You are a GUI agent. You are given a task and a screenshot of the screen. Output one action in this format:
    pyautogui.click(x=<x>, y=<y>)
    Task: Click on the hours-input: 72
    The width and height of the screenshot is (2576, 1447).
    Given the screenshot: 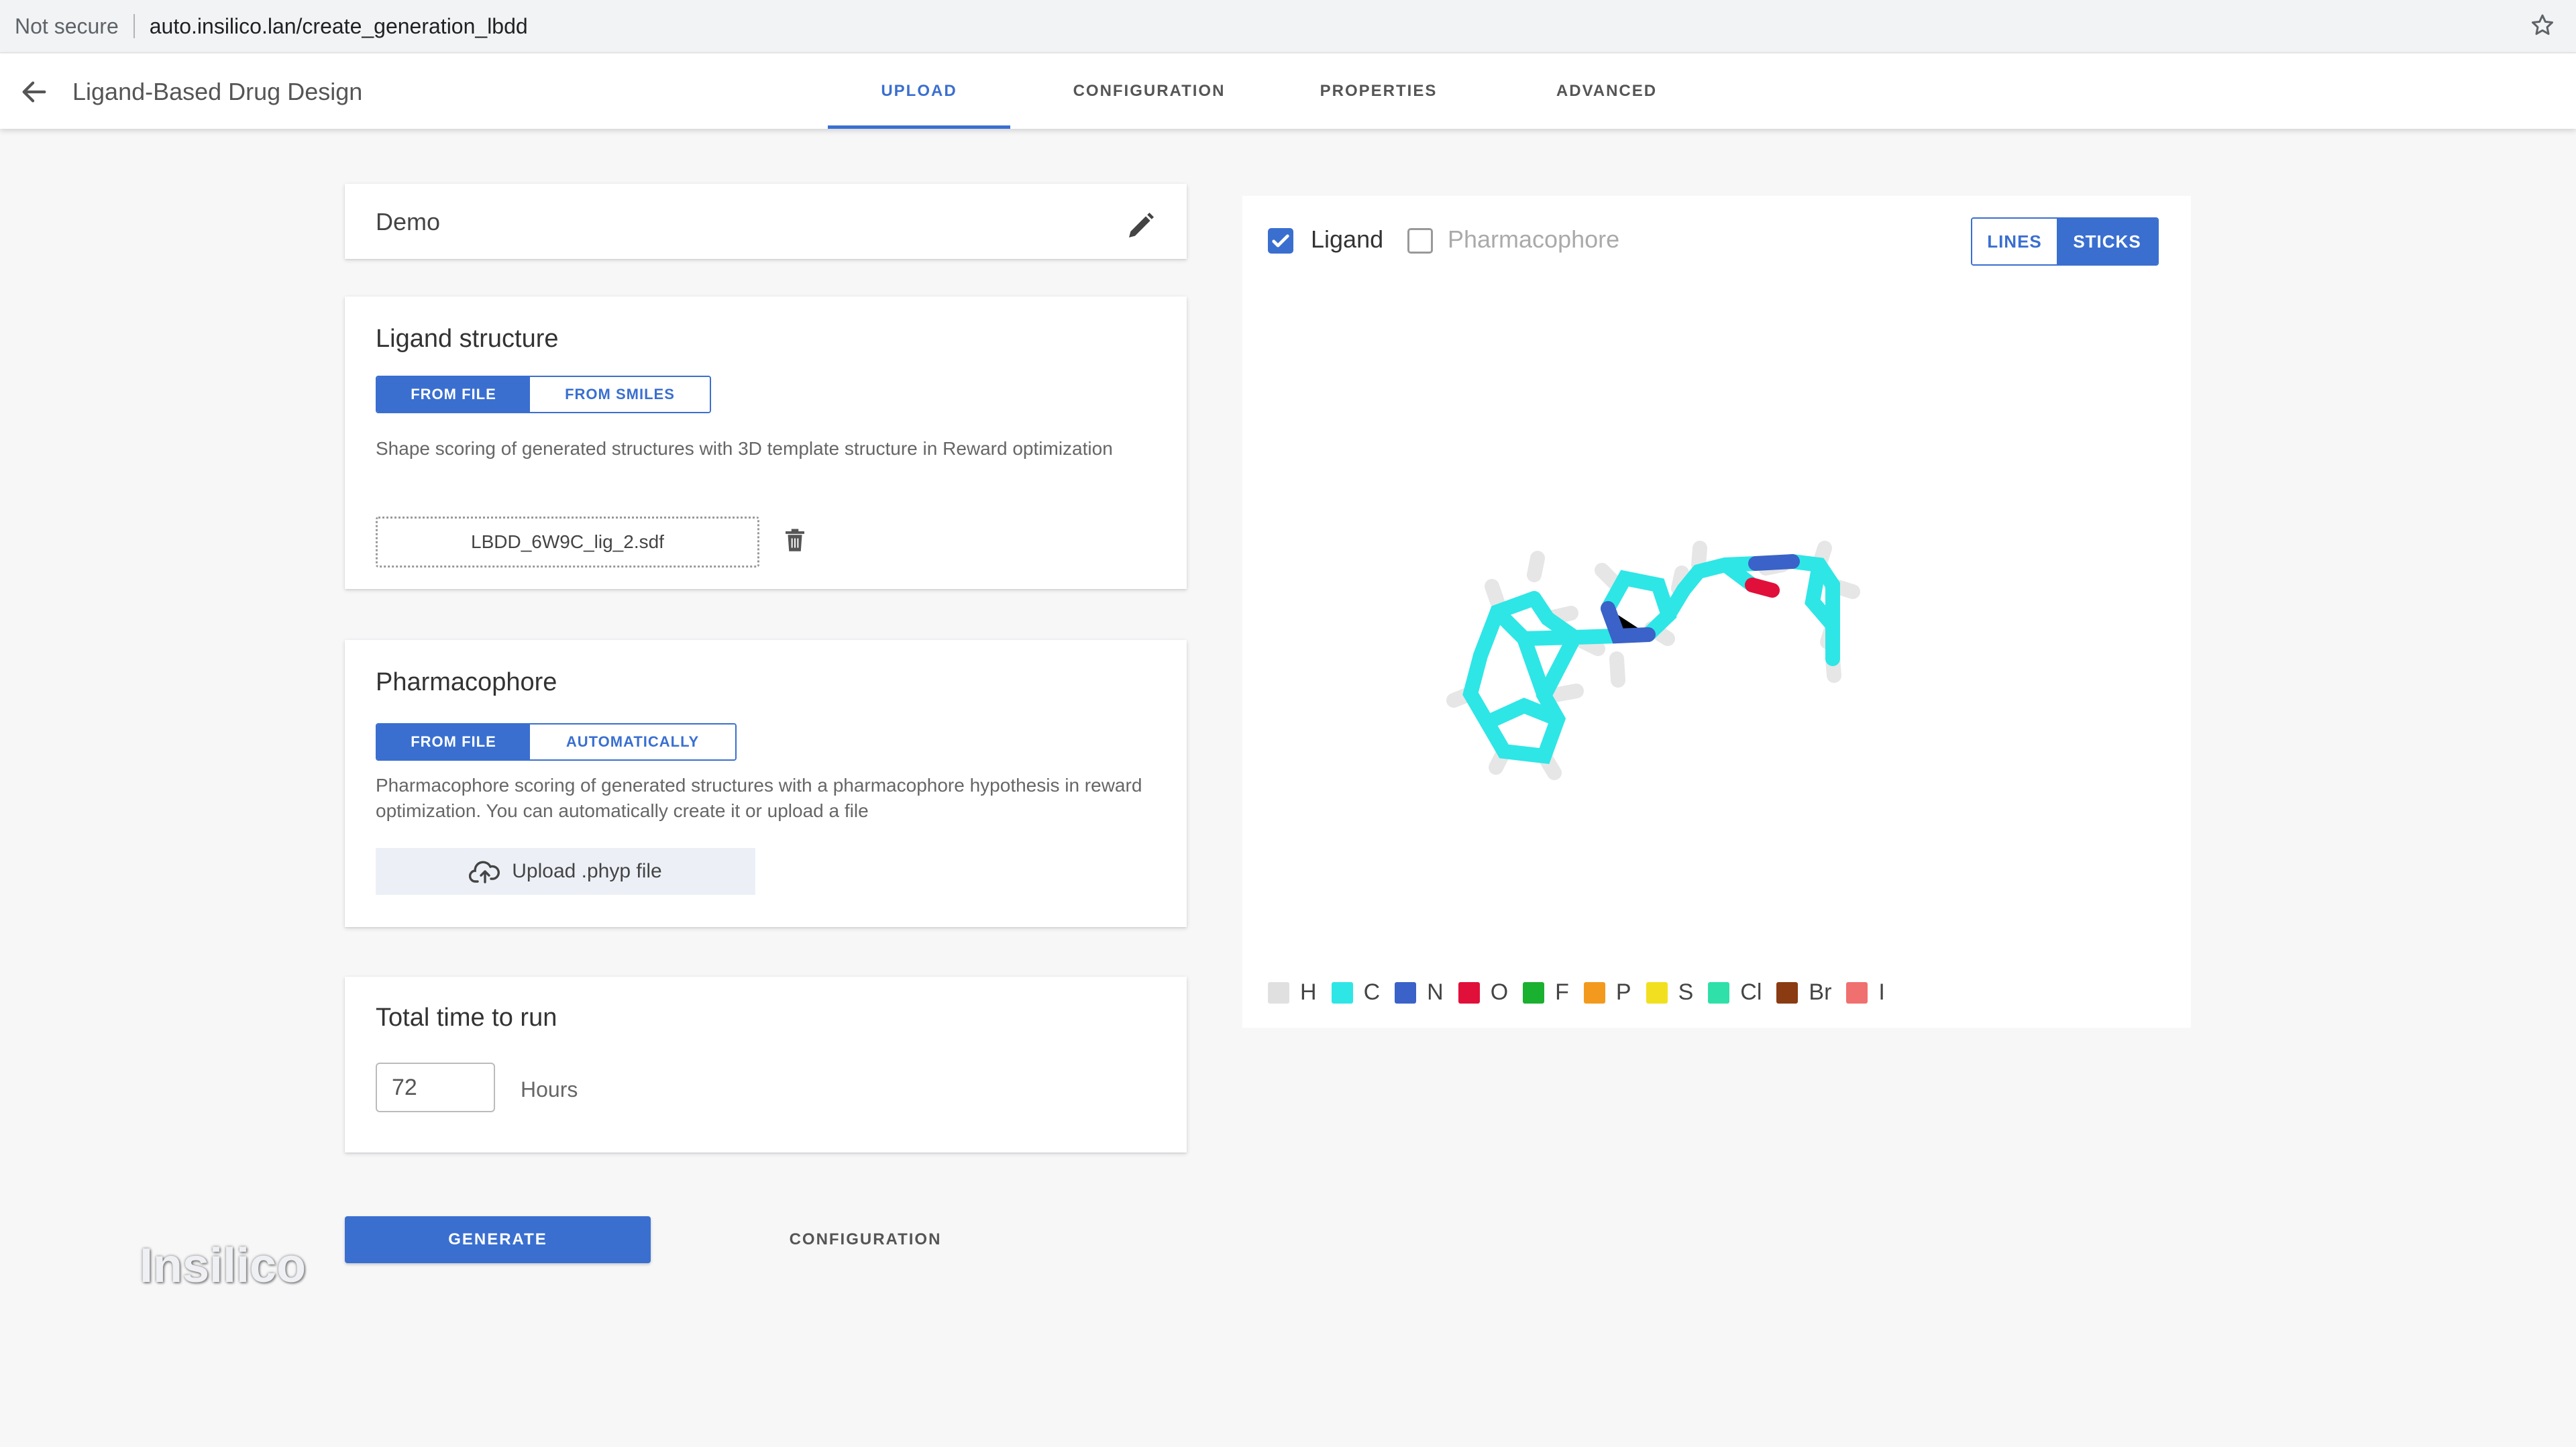 What is the action you would take?
    pyautogui.click(x=435, y=1088)
    